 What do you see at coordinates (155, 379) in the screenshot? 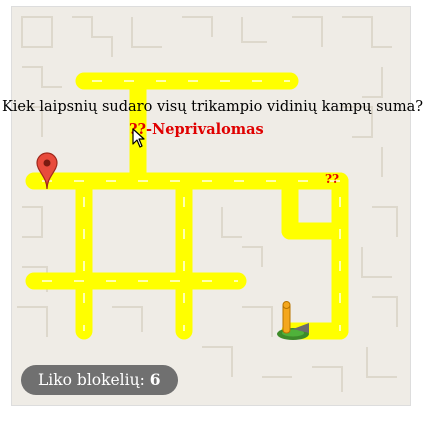
I see `blocks-remaining-count: 6` at bounding box center [155, 379].